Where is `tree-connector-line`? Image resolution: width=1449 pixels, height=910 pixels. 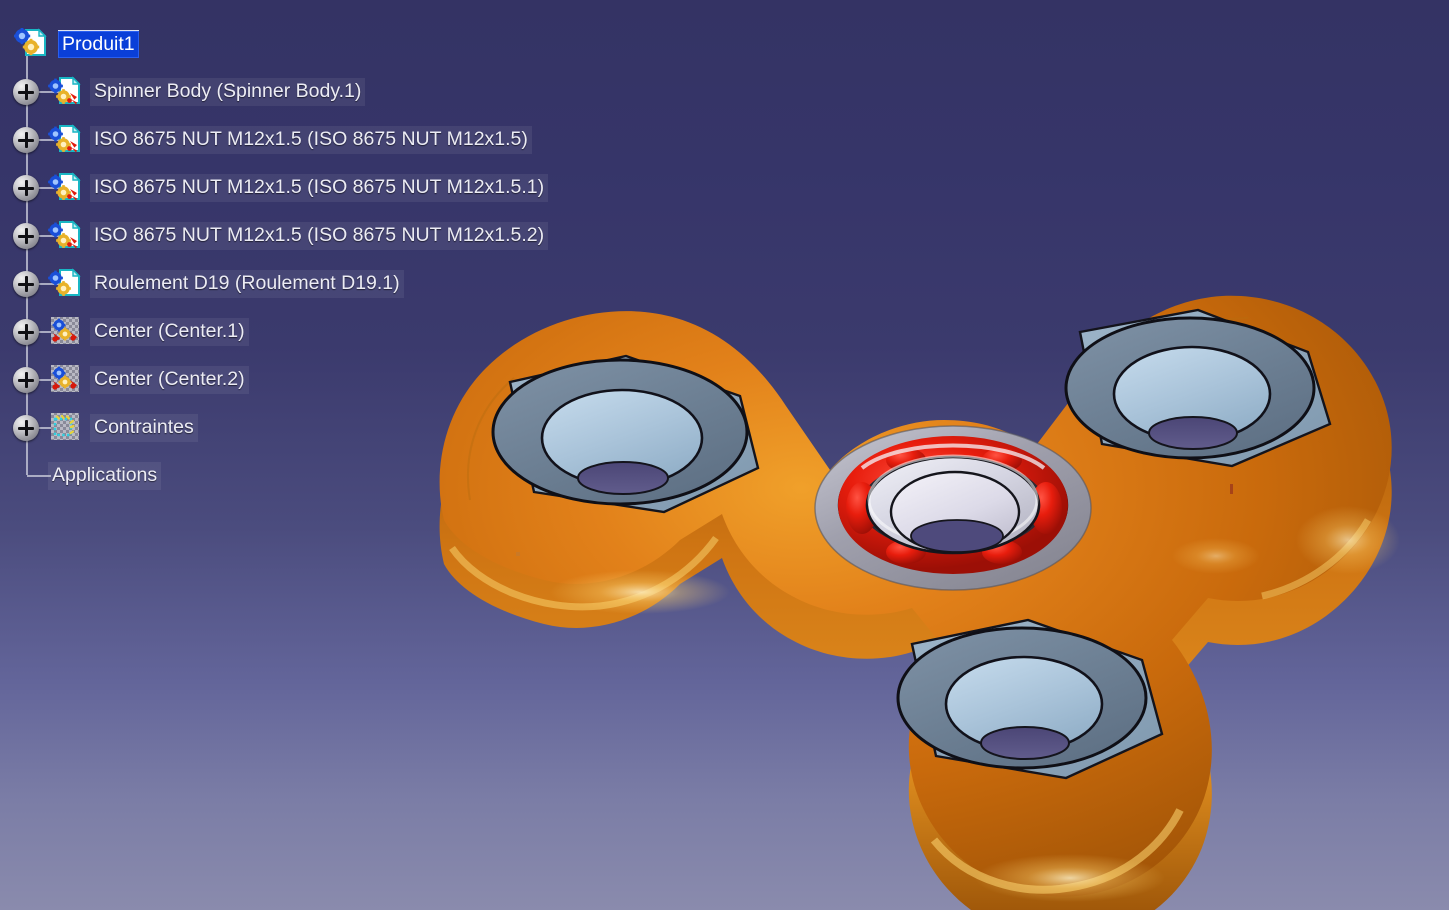 tree-connector-line is located at coordinates (39, 476).